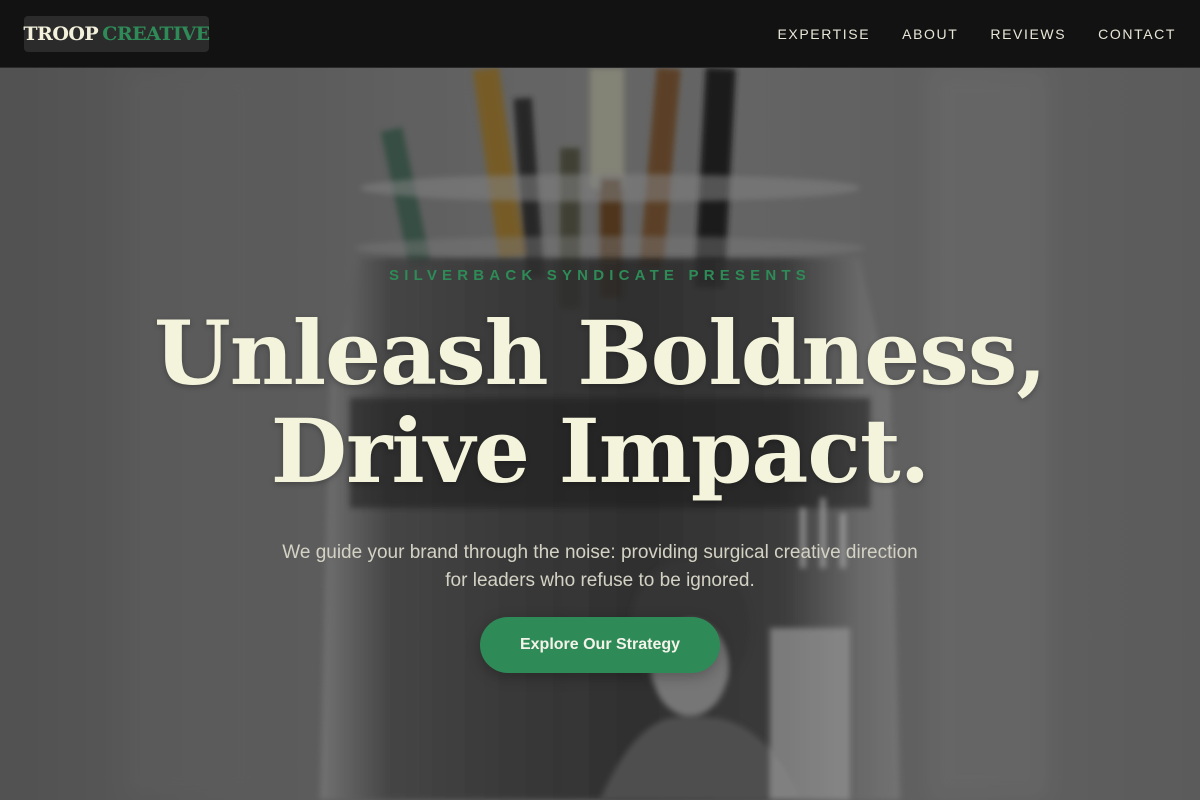  I want to click on nav-menu: EXPERTISE ABOUT REVIEWS CONTACT, so click(976, 34).